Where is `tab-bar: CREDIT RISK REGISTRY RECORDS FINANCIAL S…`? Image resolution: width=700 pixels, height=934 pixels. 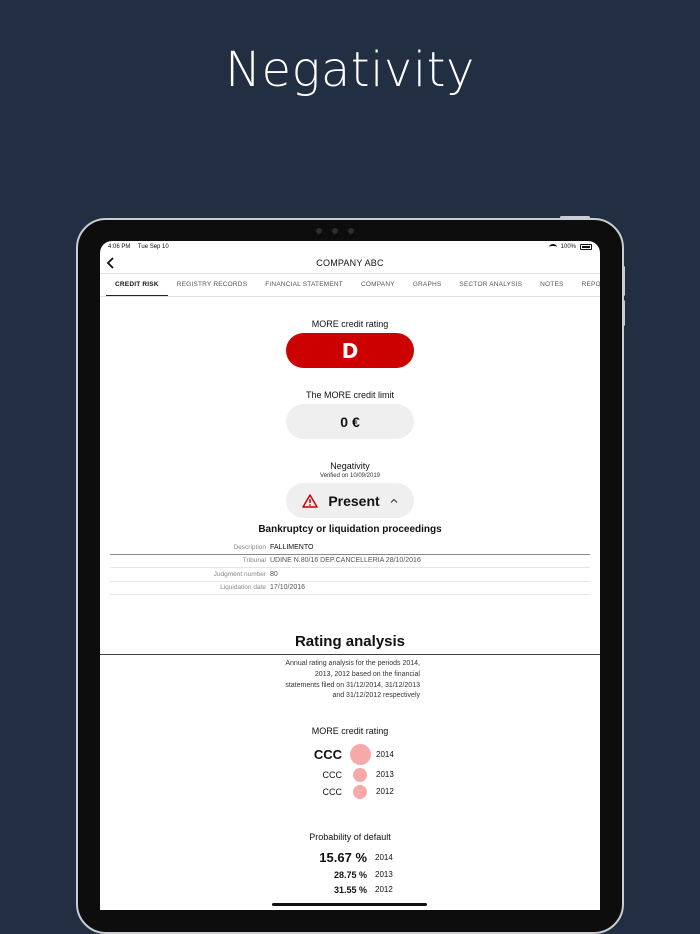
tab-bar: CREDIT RISK REGISTRY RECORDS FINANCIAL S… is located at coordinates (350, 285).